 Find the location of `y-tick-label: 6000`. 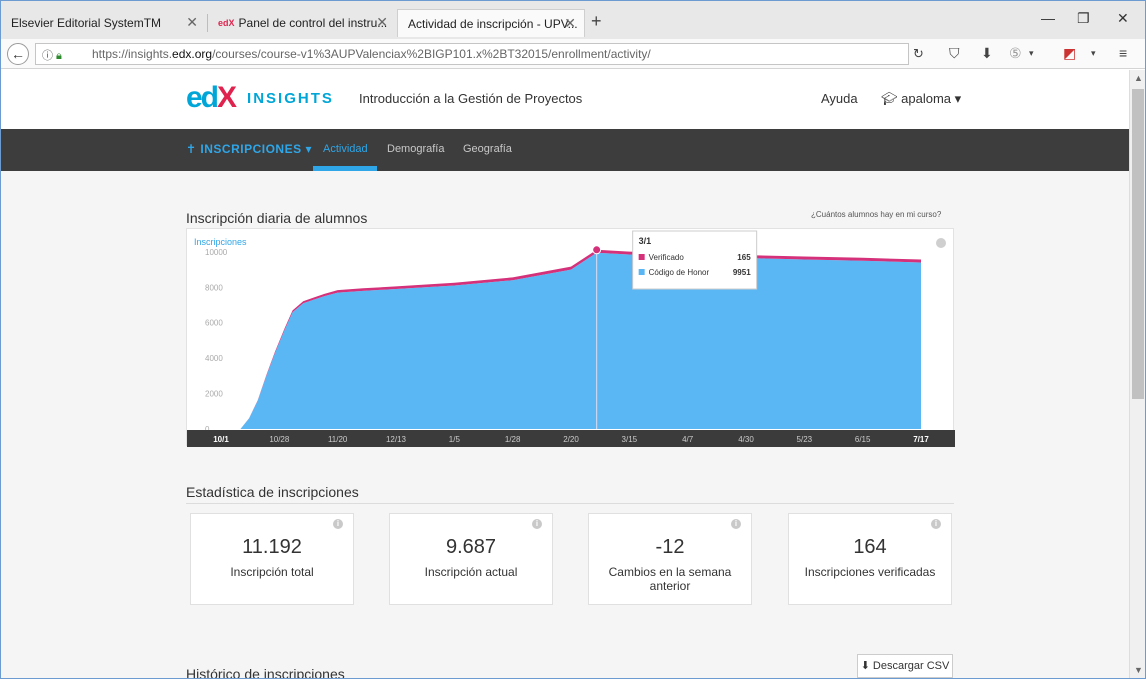

y-tick-label: 6000 is located at coordinates (214, 323).